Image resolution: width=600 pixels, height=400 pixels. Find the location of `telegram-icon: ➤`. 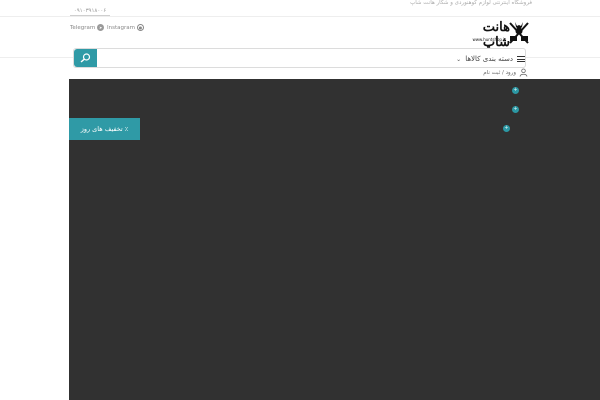

telegram-icon: ➤ is located at coordinates (101, 27).